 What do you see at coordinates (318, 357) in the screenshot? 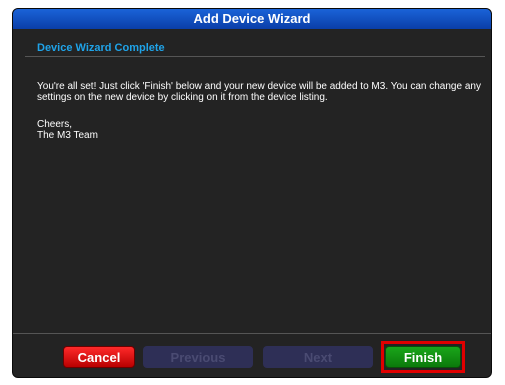
I see `next-button: Next` at bounding box center [318, 357].